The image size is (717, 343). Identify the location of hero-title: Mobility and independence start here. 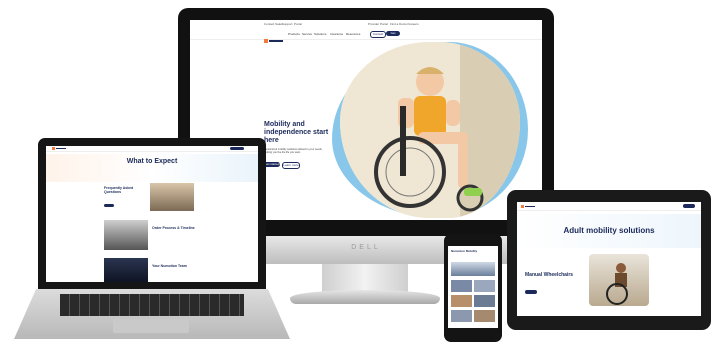
(296, 132).